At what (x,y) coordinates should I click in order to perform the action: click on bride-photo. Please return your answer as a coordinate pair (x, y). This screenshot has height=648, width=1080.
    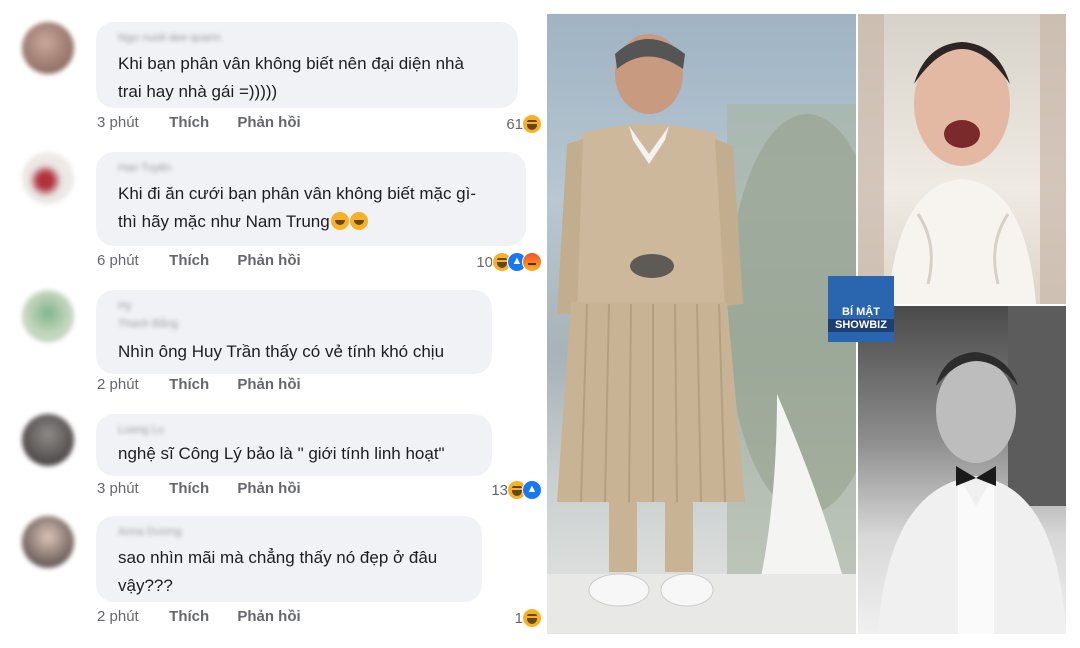
    Looking at the image, I should click on (962, 159).